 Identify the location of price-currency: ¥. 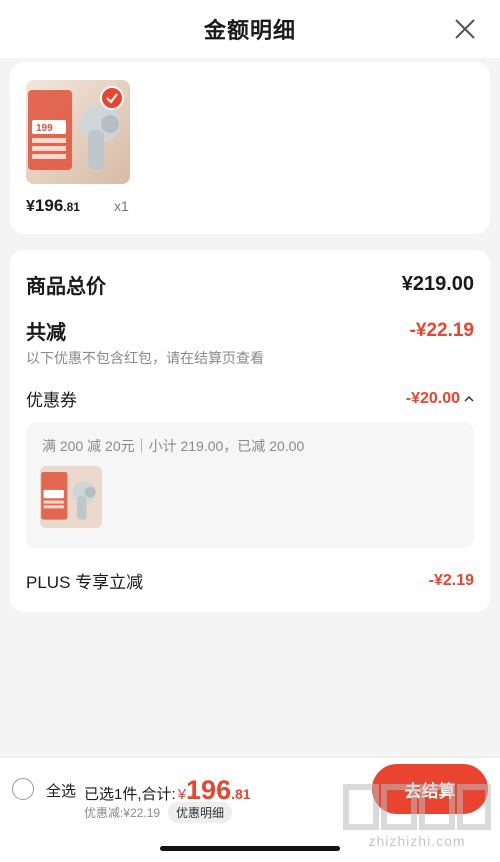
(30, 206).